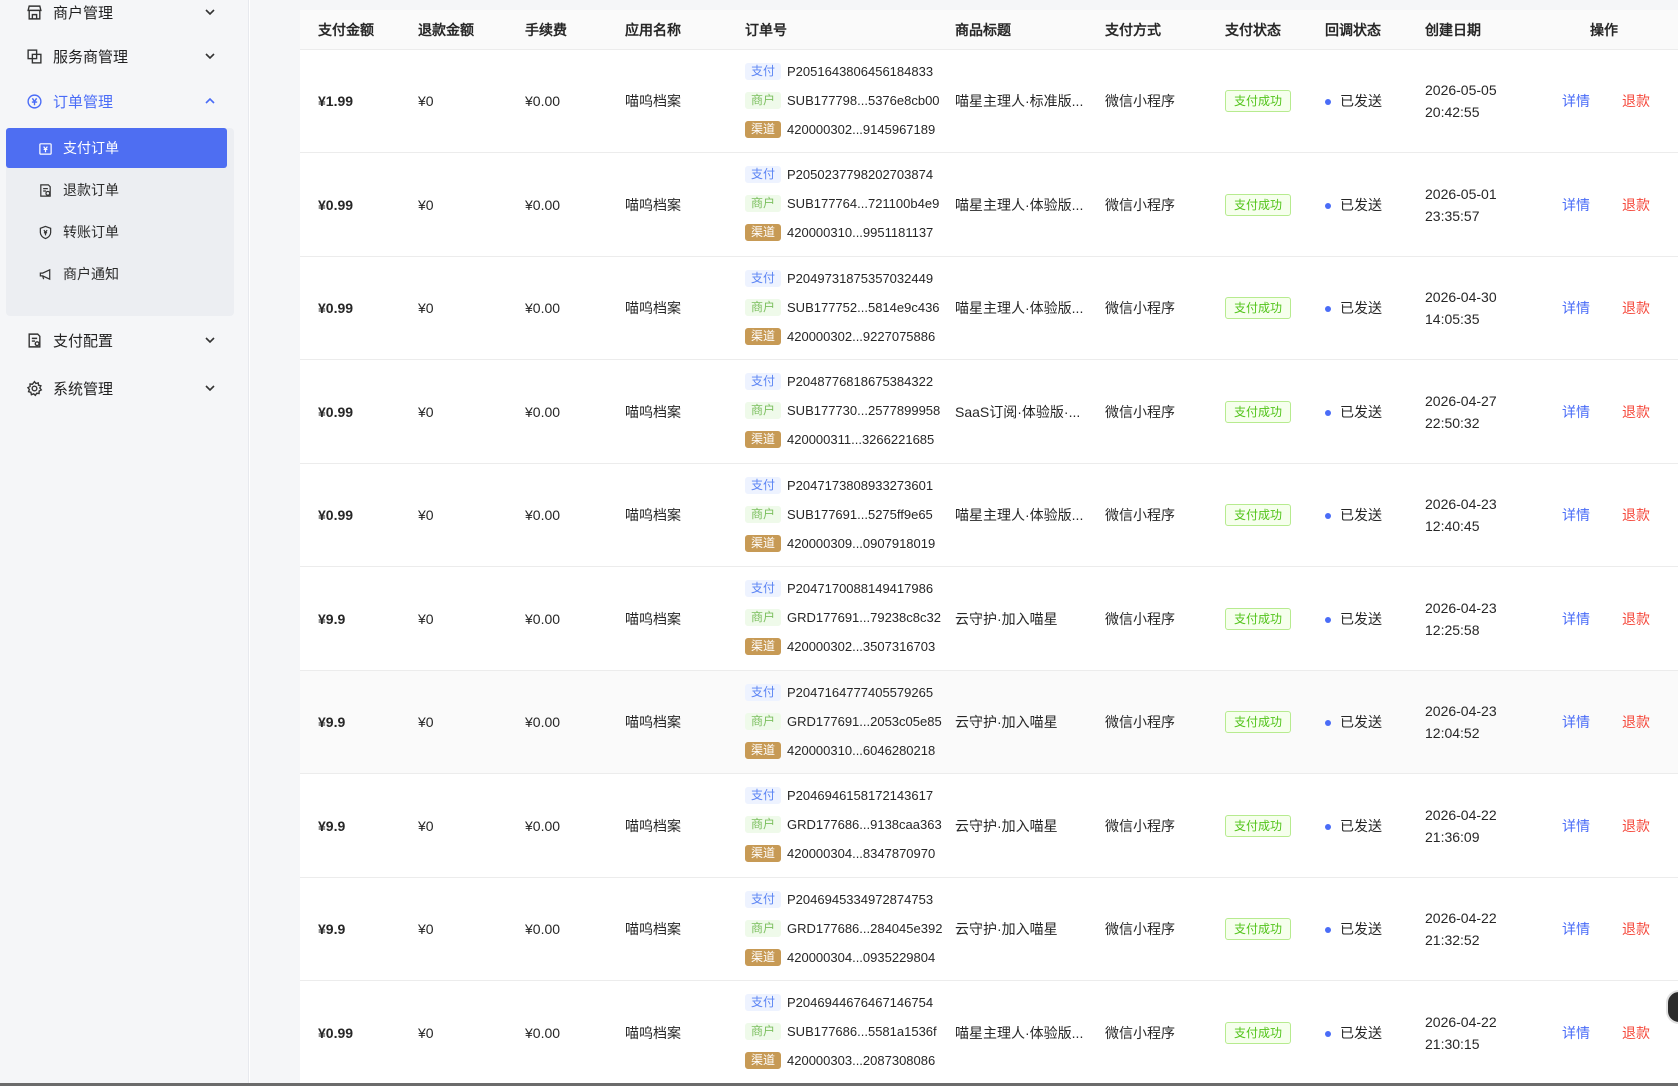 This screenshot has width=1678, height=1086. What do you see at coordinates (861, 129) in the screenshot?
I see `channel-order-no: 420000302...9145967189` at bounding box center [861, 129].